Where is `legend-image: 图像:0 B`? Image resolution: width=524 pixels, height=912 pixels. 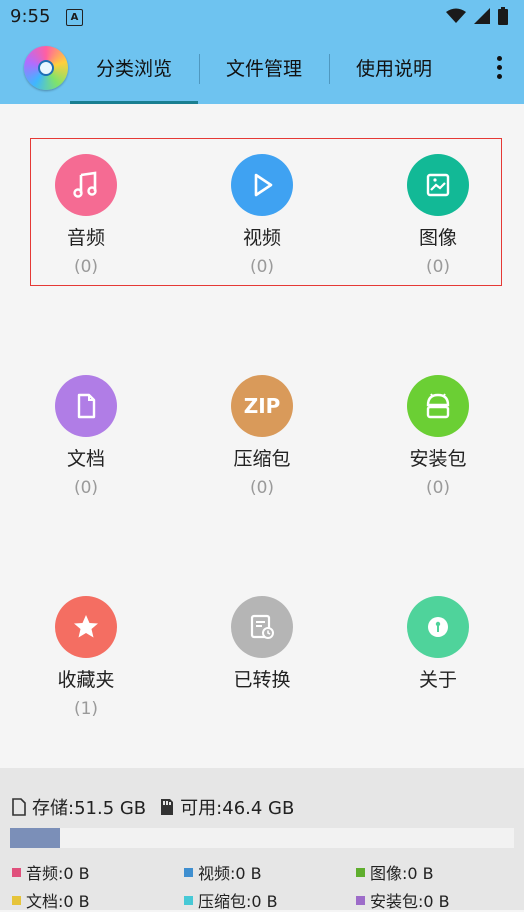
legend-image: 图像:0 B is located at coordinates (395, 872).